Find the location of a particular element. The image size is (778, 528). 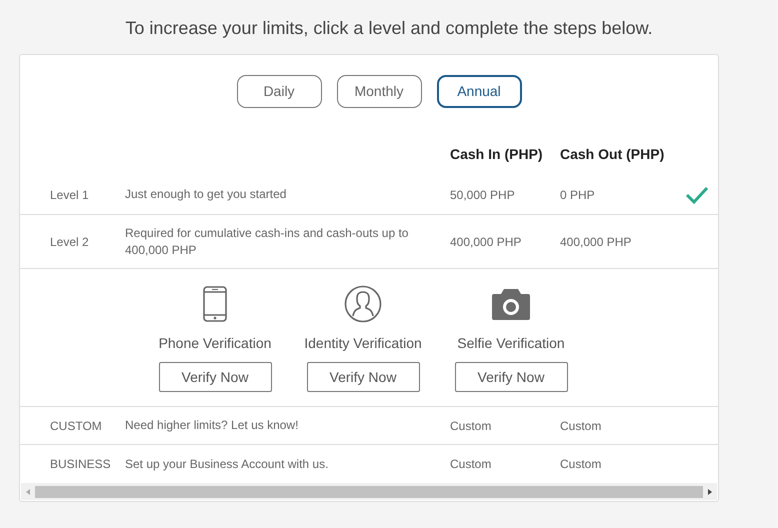

level-description: Need higher limits? Let us know! is located at coordinates (212, 425).